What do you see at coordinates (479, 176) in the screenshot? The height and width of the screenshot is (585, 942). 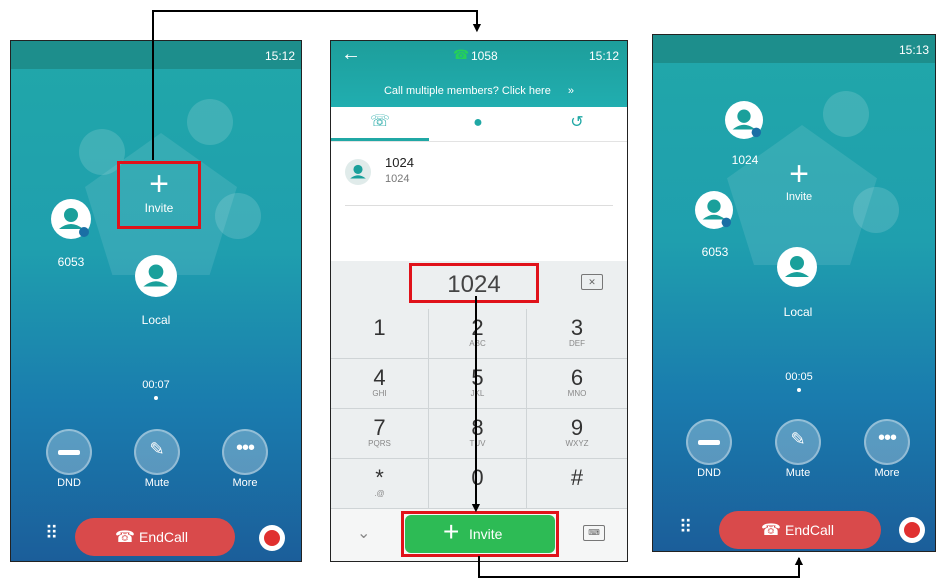 I see `contact-row: 1024 1024` at bounding box center [479, 176].